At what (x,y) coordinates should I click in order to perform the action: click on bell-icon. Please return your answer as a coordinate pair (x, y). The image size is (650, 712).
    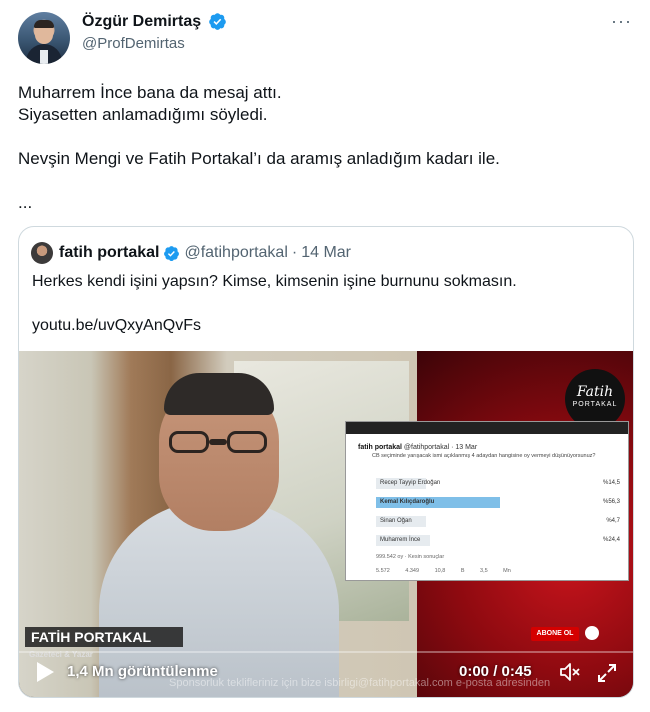
    Looking at the image, I should click on (592, 633).